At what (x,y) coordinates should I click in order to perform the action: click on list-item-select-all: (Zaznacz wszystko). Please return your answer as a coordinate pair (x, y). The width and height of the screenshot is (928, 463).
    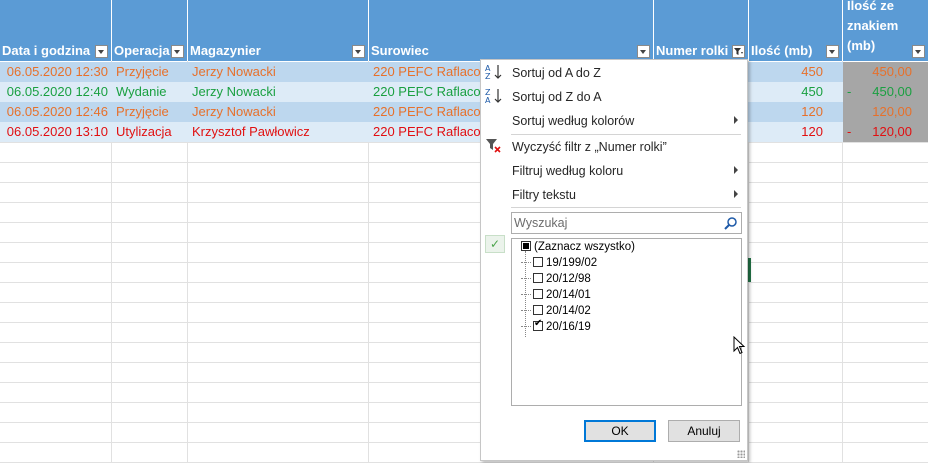
    Looking at the image, I should click on (578, 249).